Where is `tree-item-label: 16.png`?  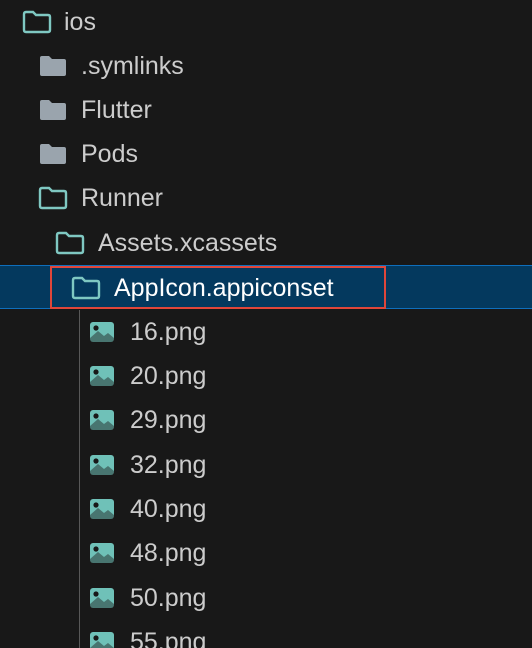 tree-item-label: 16.png is located at coordinates (168, 332).